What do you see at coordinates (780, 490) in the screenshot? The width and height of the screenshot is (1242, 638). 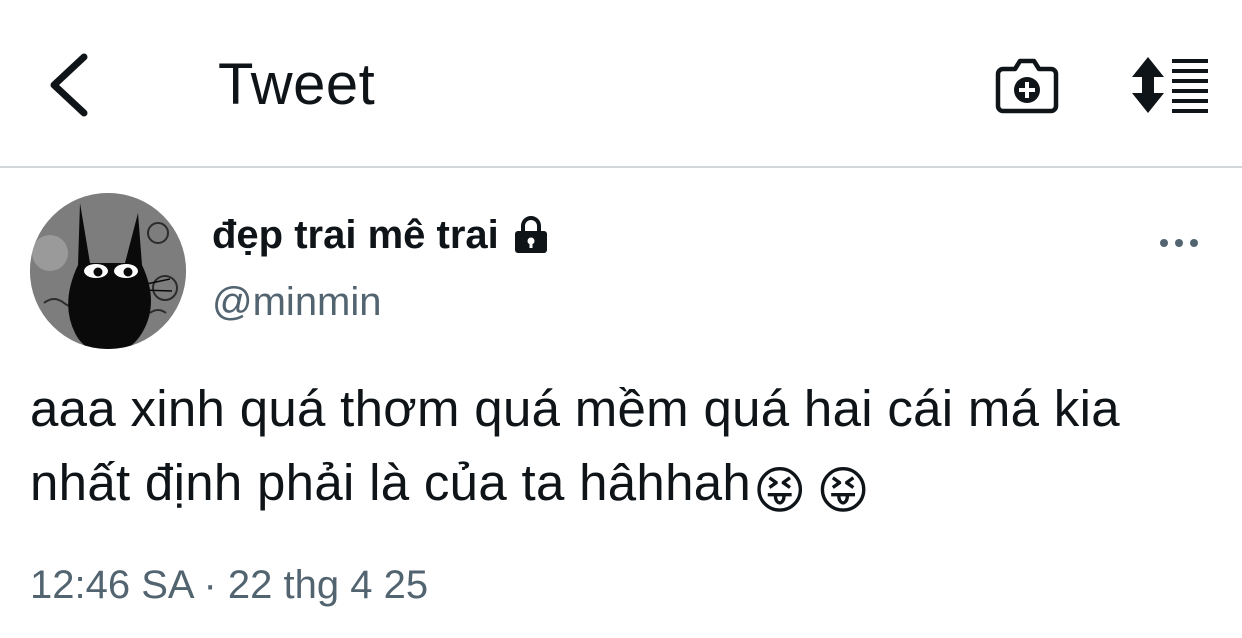 I see `squinting-tongue-emoji: 😝` at bounding box center [780, 490].